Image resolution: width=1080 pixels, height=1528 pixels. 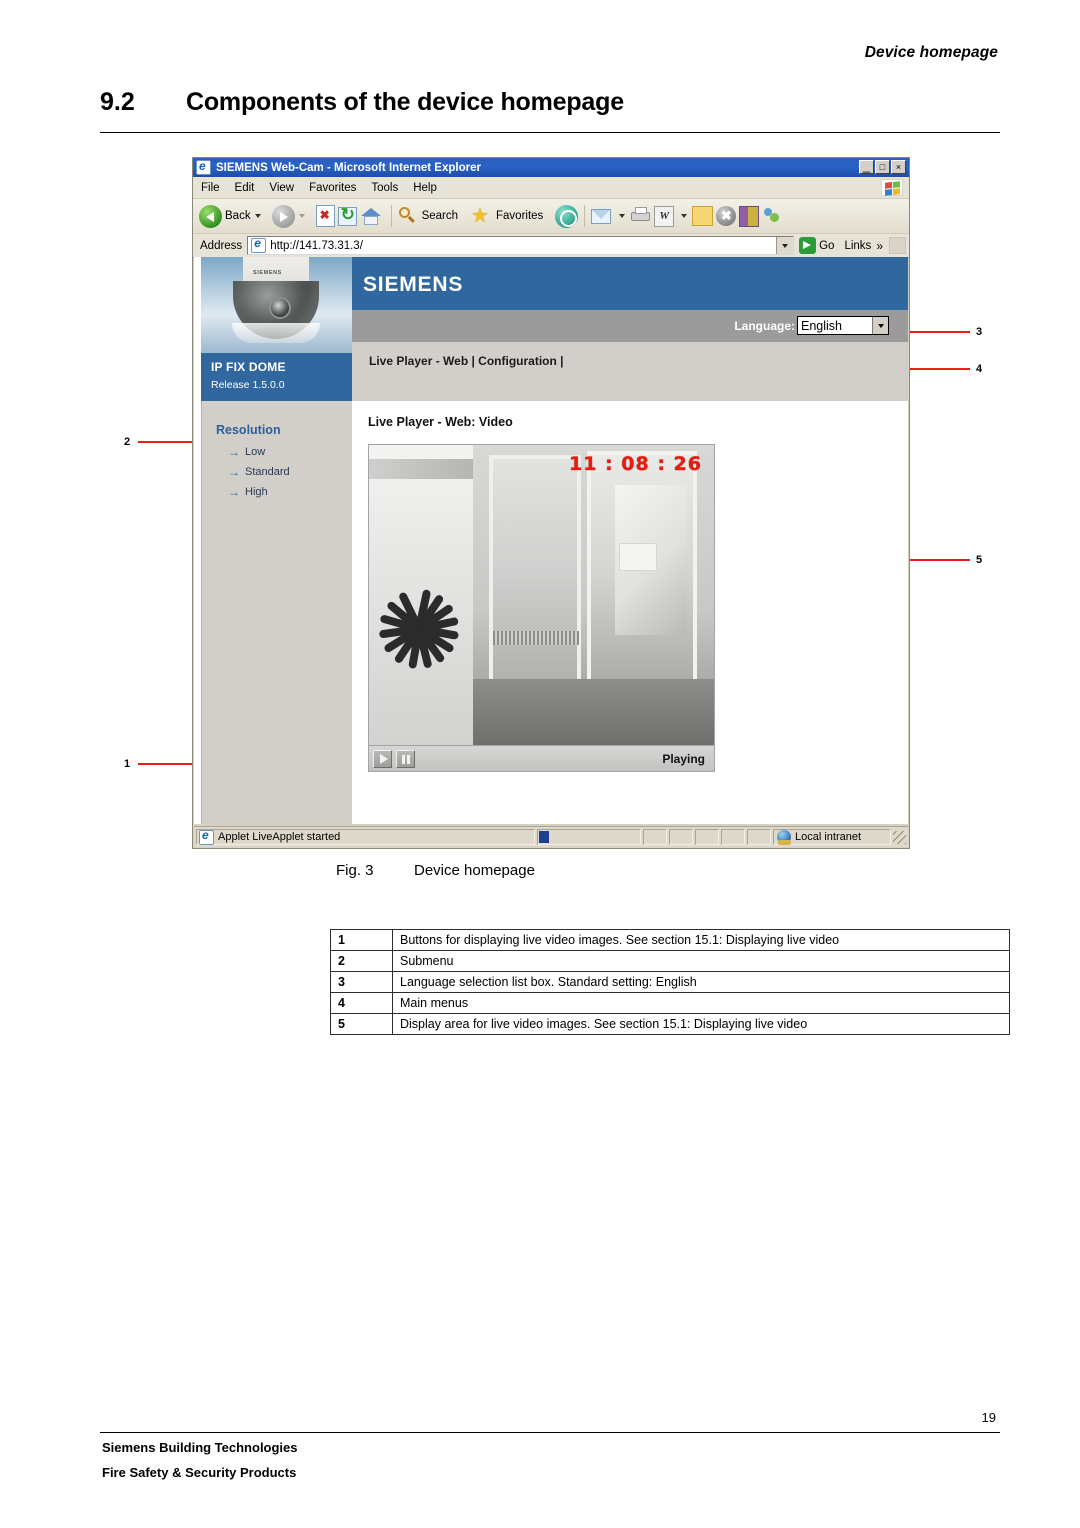 I want to click on media-icon, so click(x=567, y=216).